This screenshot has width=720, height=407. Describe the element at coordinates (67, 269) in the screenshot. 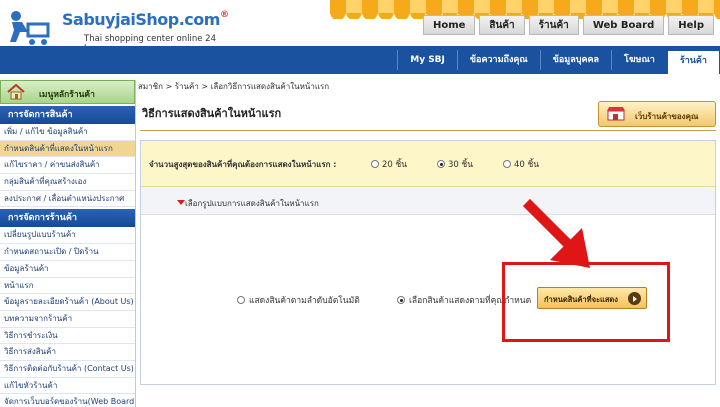

I see `sidebar-item-shop-info: ข้อมูลร้านค้า` at that location.